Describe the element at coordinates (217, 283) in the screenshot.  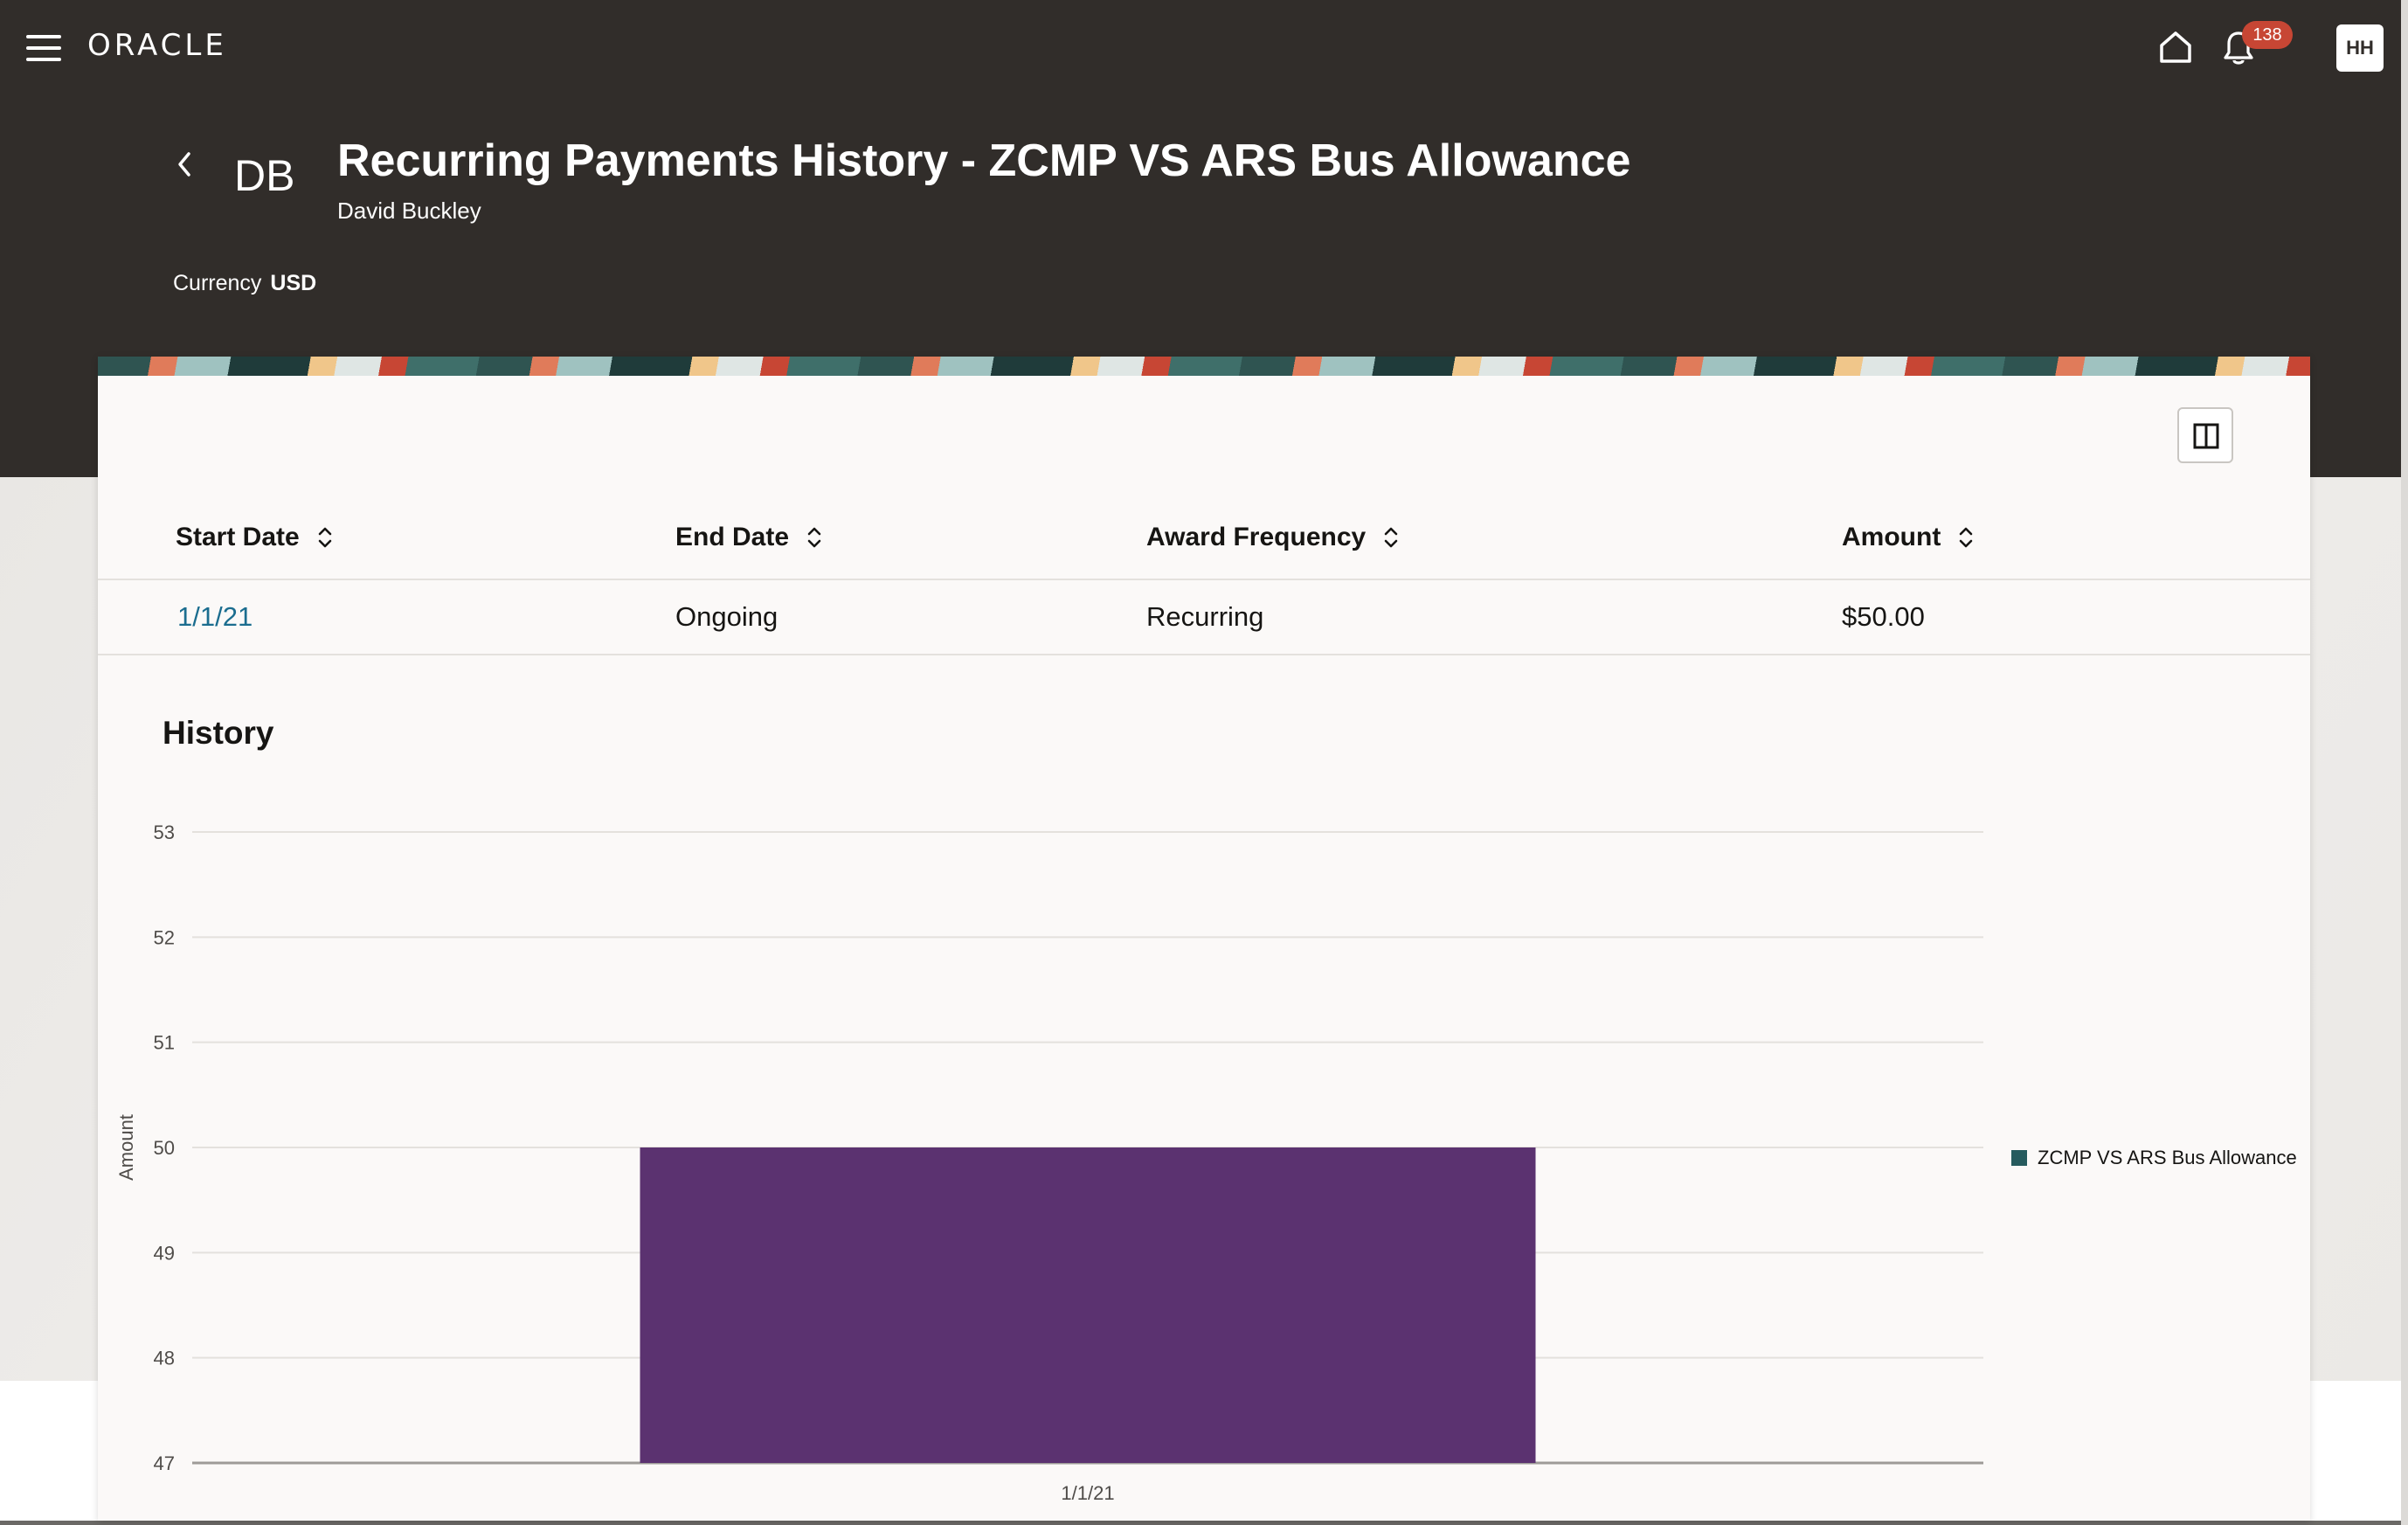
I see `currency-label: Currency` at that location.